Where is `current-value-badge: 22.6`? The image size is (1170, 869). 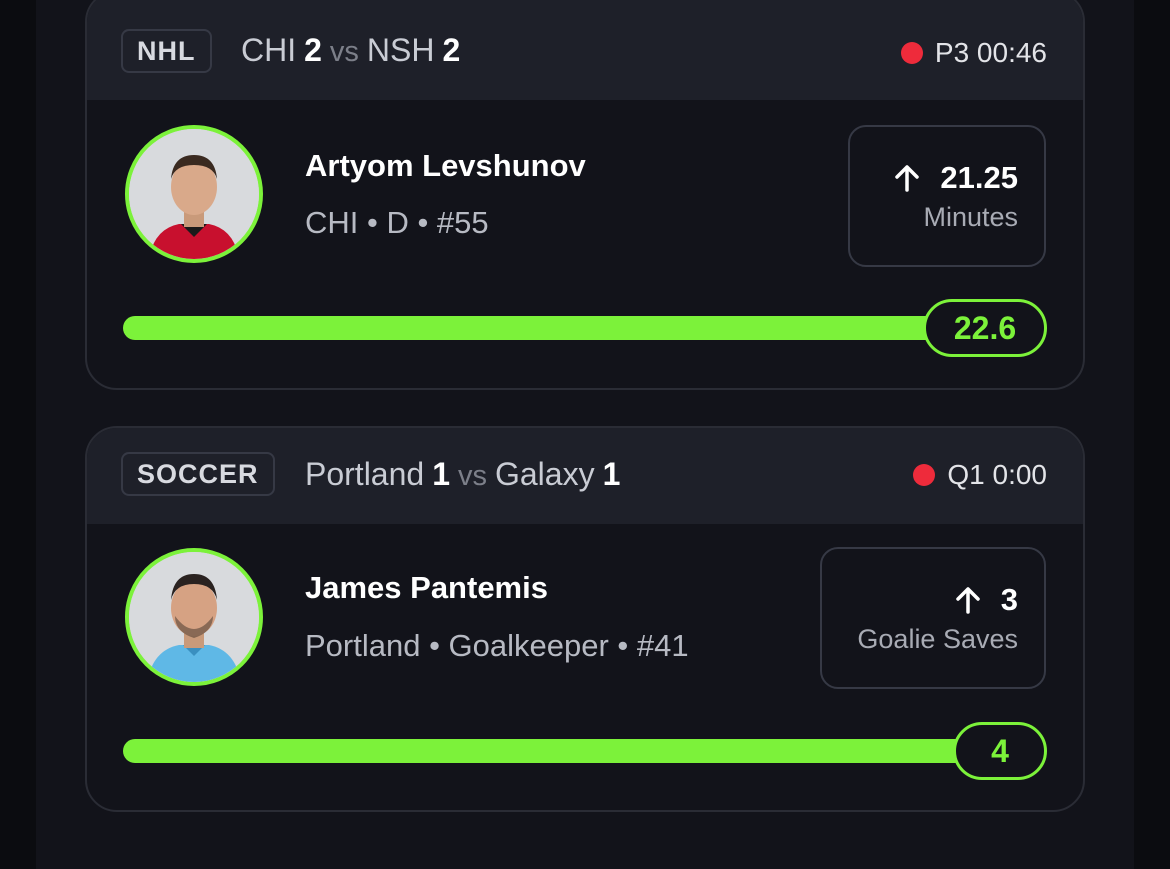 current-value-badge: 22.6 is located at coordinates (985, 328).